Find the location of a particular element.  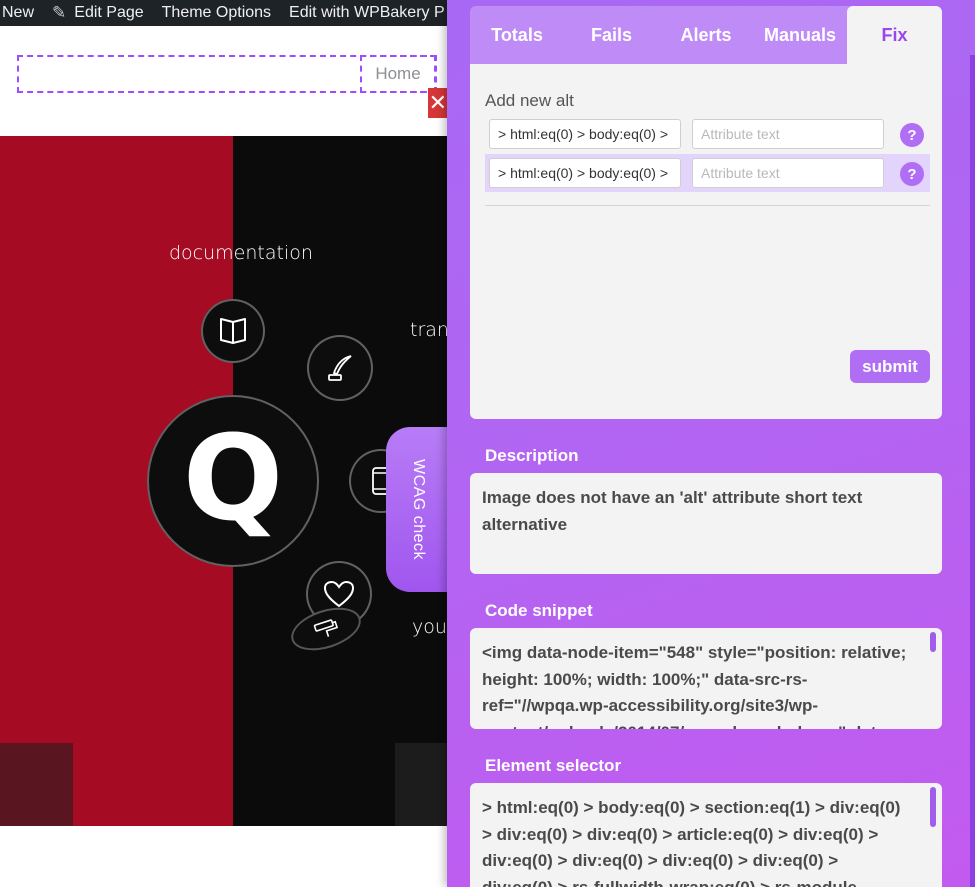

description-title: Description is located at coordinates (532, 455).